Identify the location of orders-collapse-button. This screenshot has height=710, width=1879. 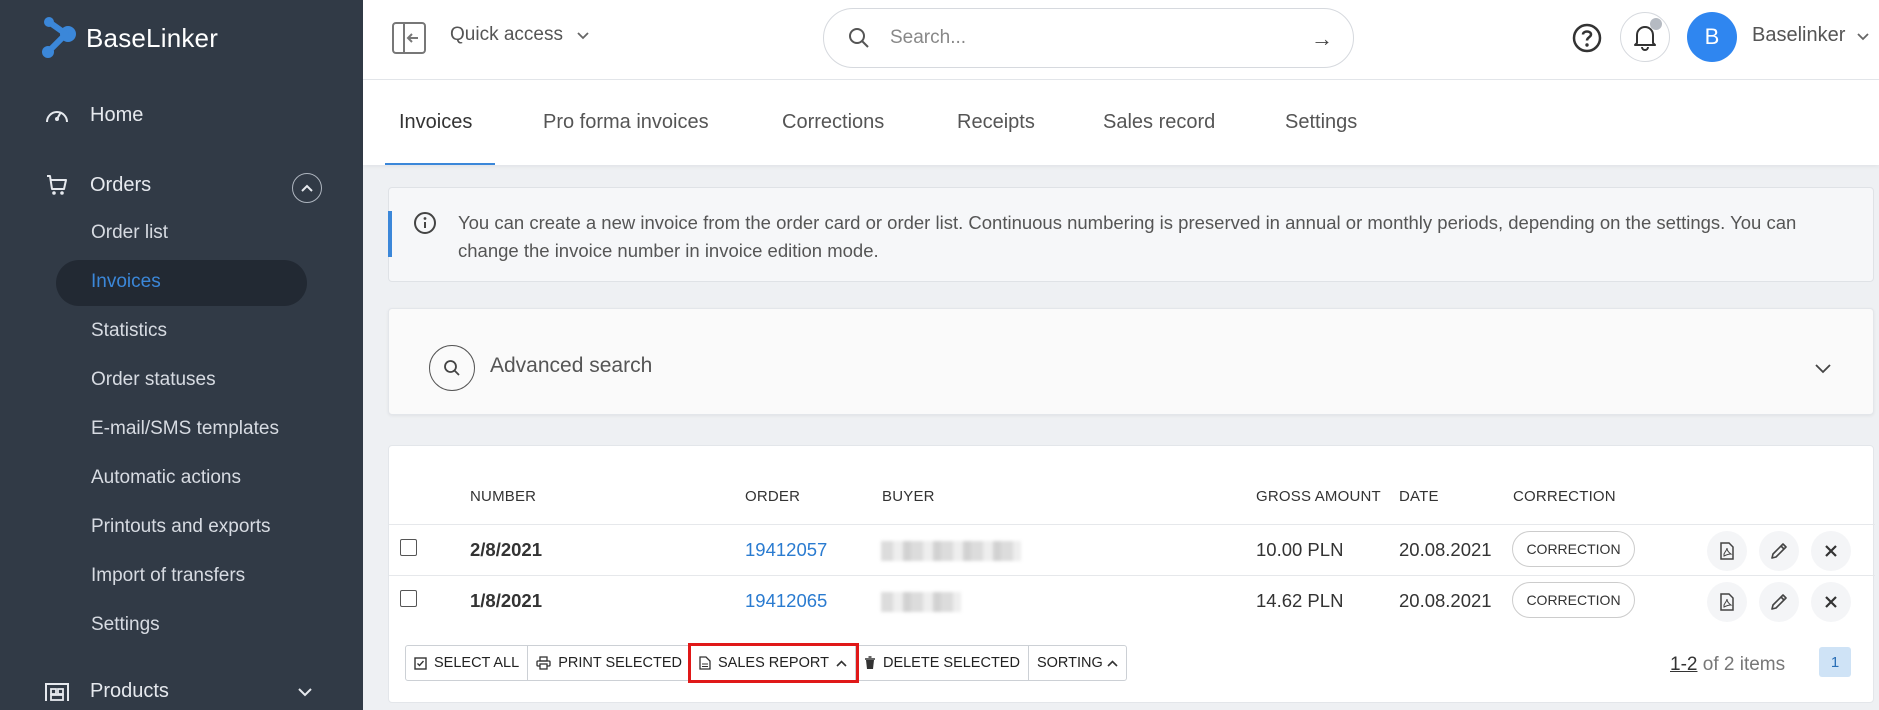
(307, 188).